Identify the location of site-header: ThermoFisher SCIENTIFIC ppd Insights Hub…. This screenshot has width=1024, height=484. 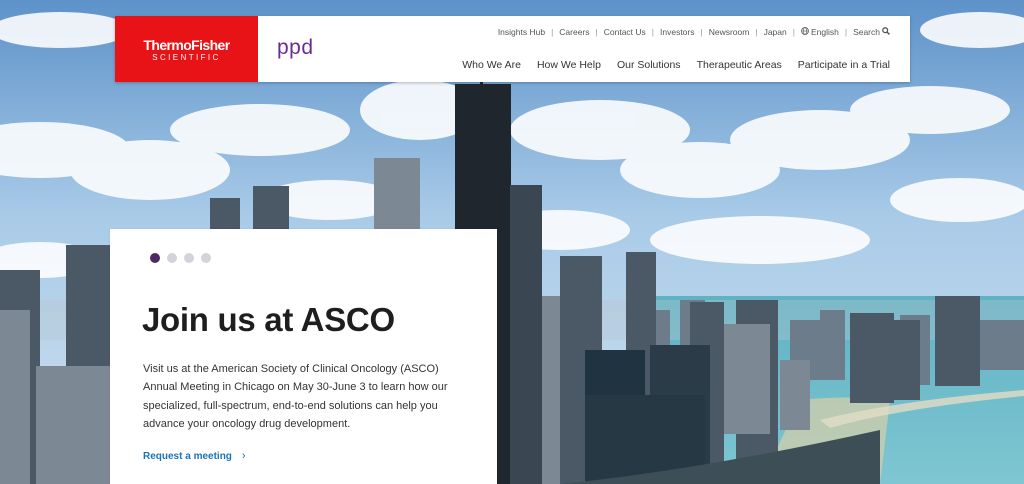
(512, 49).